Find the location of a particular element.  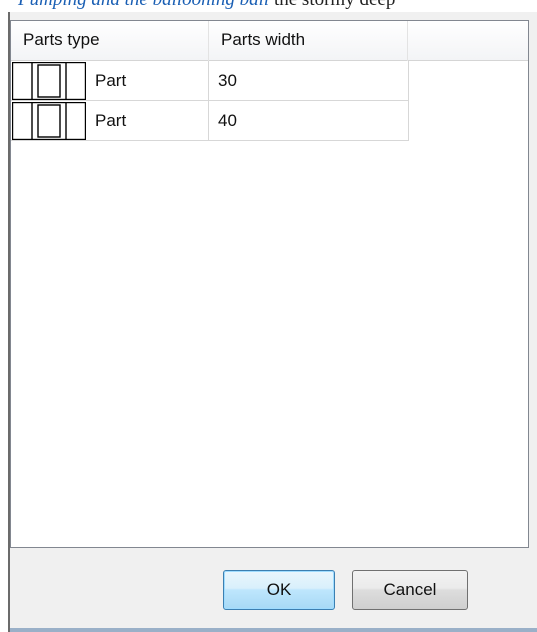

column-header-parts-type: Parts type is located at coordinates (110, 41).